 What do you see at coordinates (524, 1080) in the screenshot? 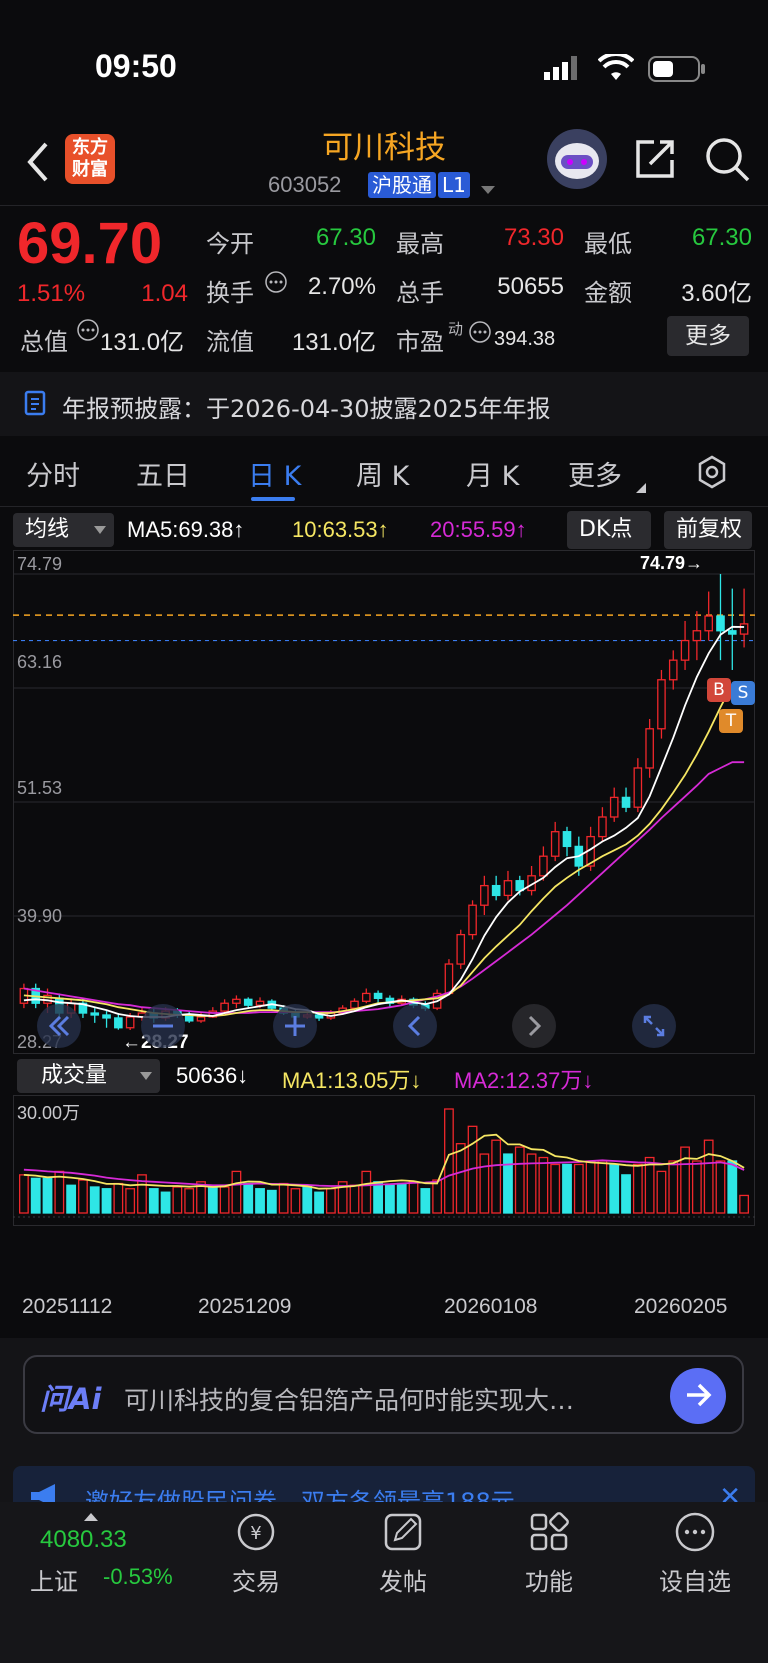
I see `volume-ma2: MA2:12.37万↓` at bounding box center [524, 1080].